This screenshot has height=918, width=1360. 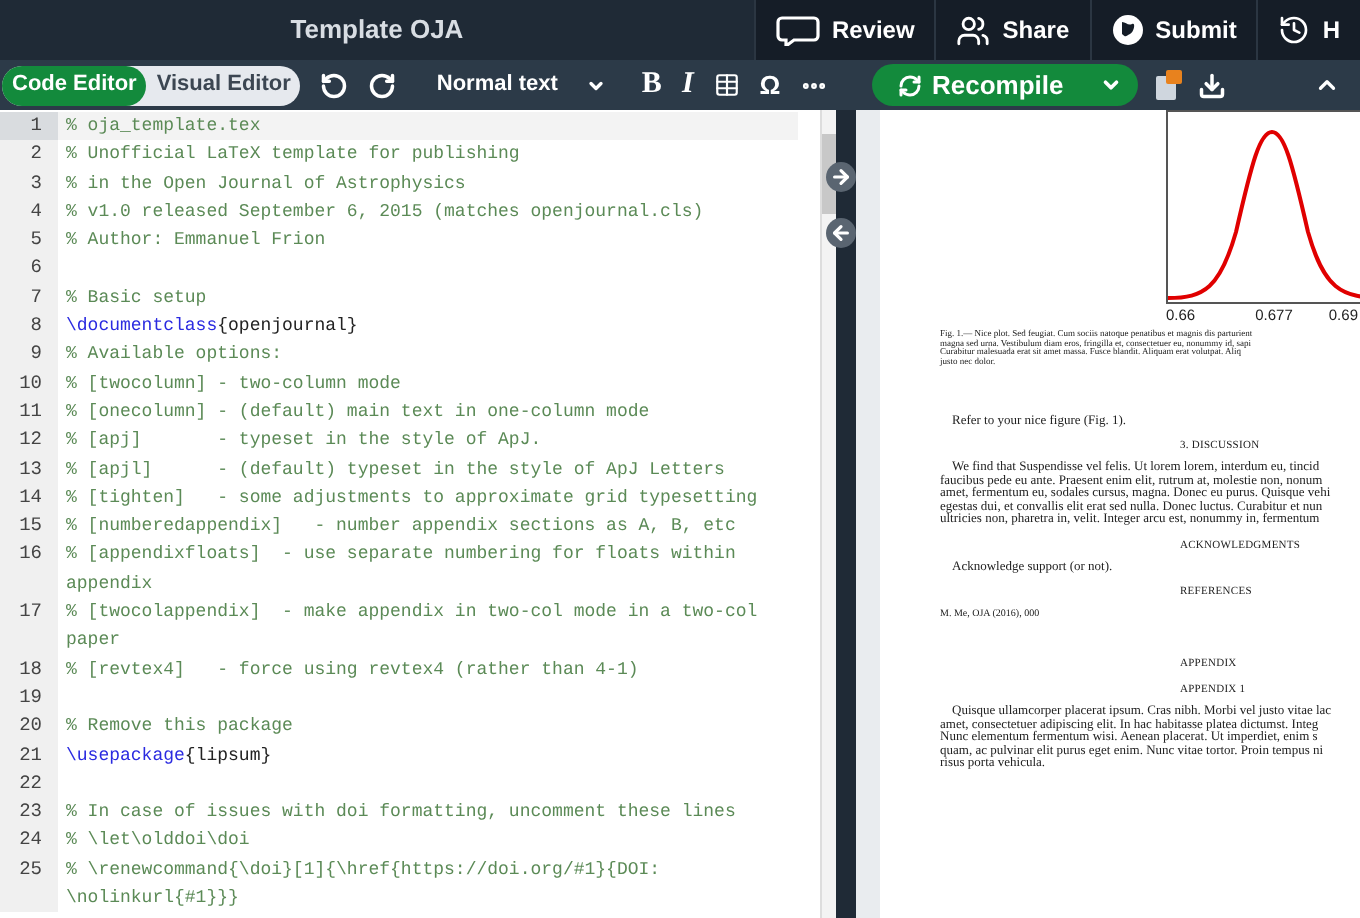 What do you see at coordinates (910, 85) in the screenshot?
I see `refresh-icon` at bounding box center [910, 85].